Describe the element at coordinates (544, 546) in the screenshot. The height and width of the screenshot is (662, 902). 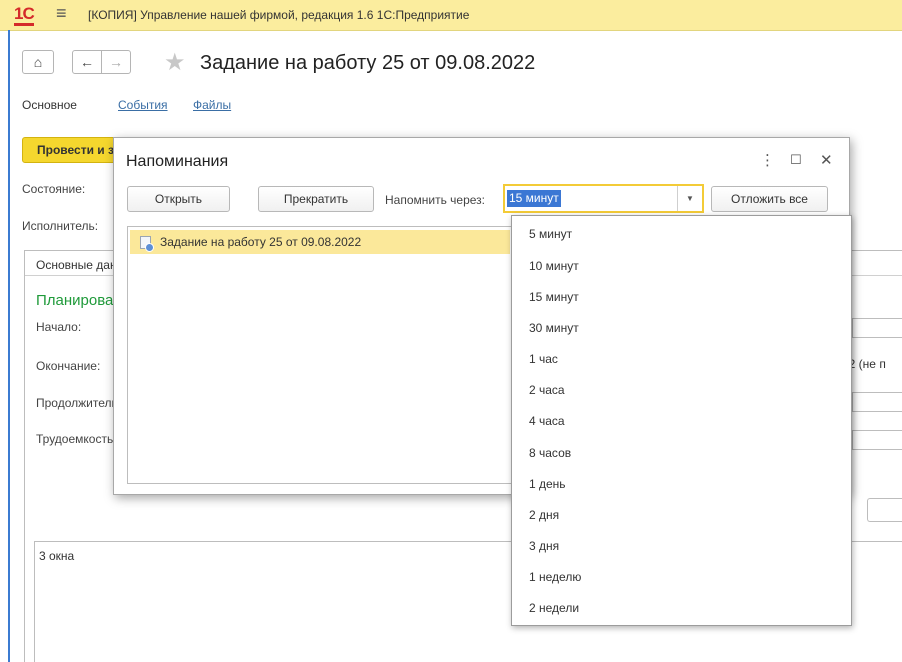
I see `dropdown-option: 3 дня` at that location.